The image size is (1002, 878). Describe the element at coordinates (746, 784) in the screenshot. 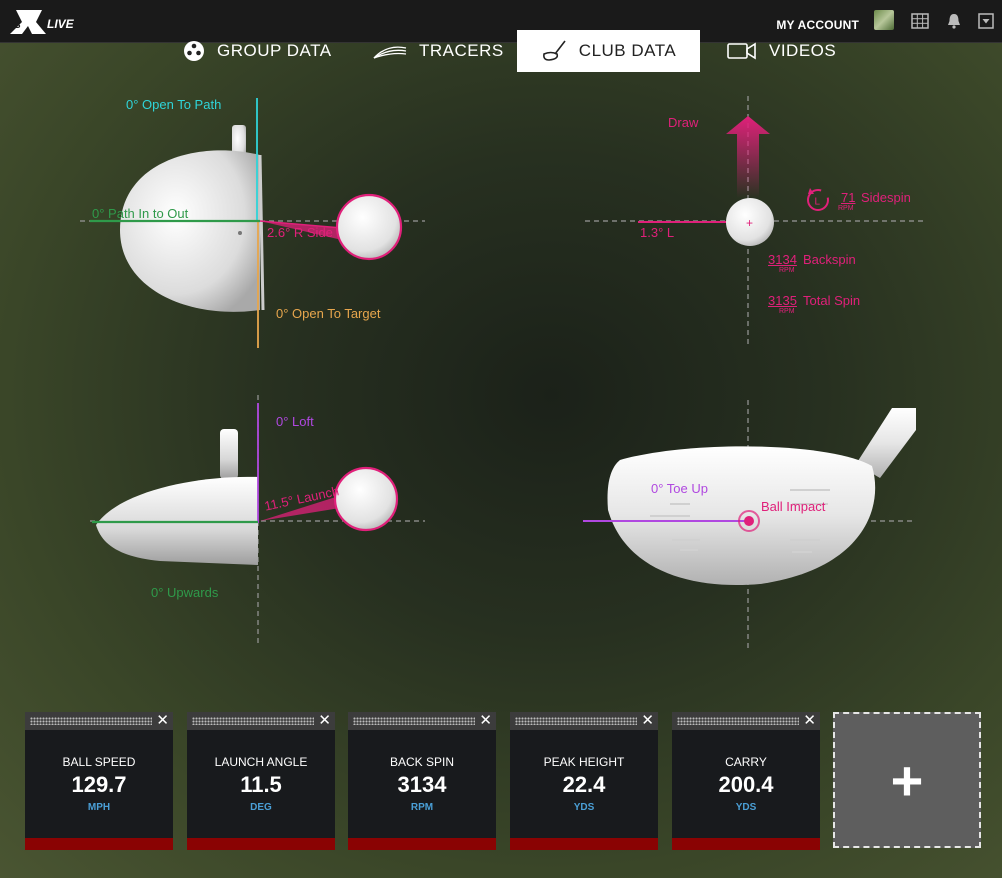

I see `metric-value: 200.4` at that location.